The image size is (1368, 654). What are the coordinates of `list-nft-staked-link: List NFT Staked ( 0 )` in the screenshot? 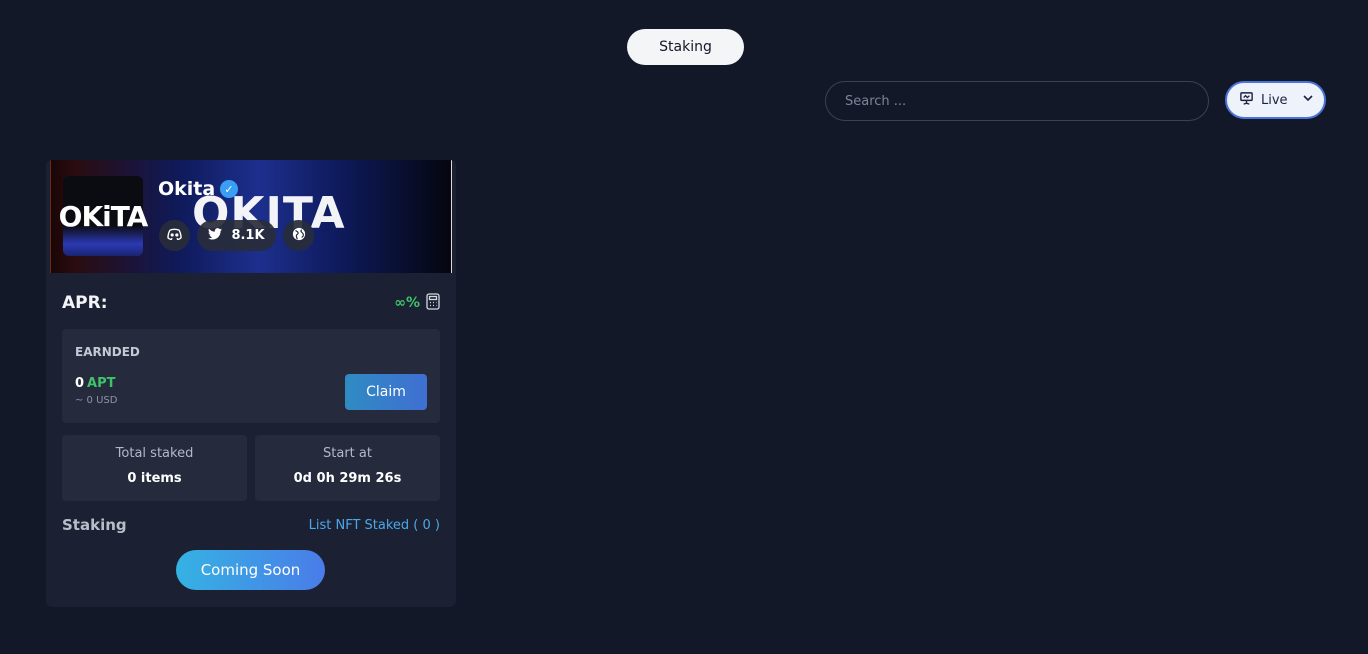 It's located at (374, 525).